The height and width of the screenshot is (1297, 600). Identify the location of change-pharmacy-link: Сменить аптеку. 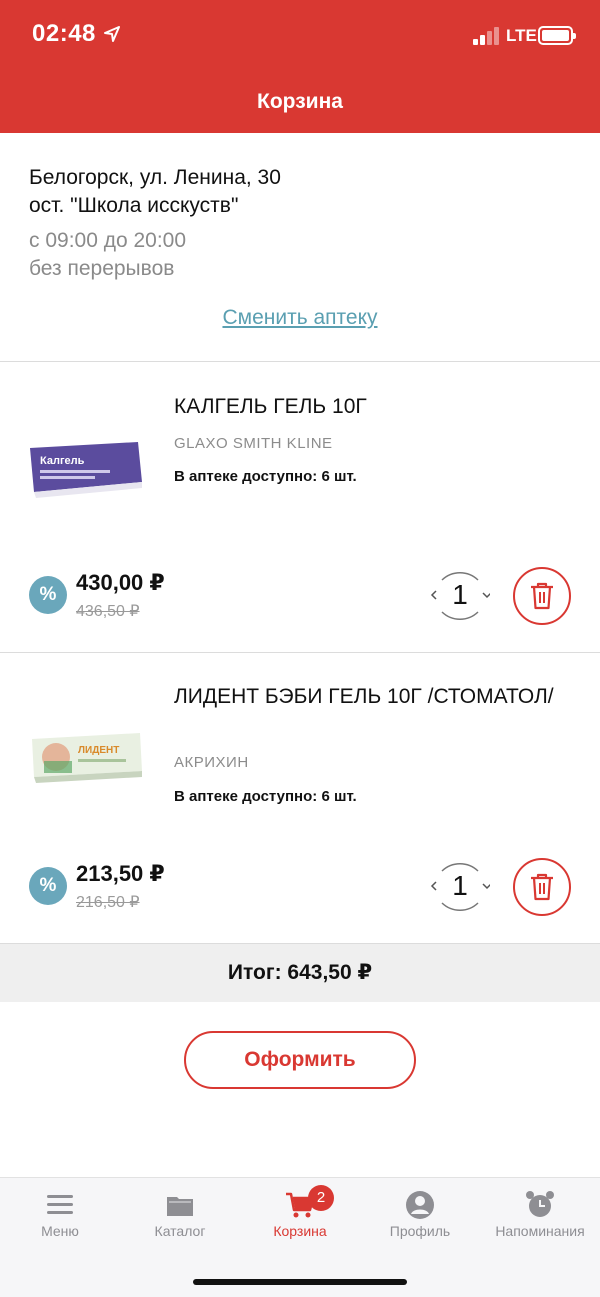
(300, 318).